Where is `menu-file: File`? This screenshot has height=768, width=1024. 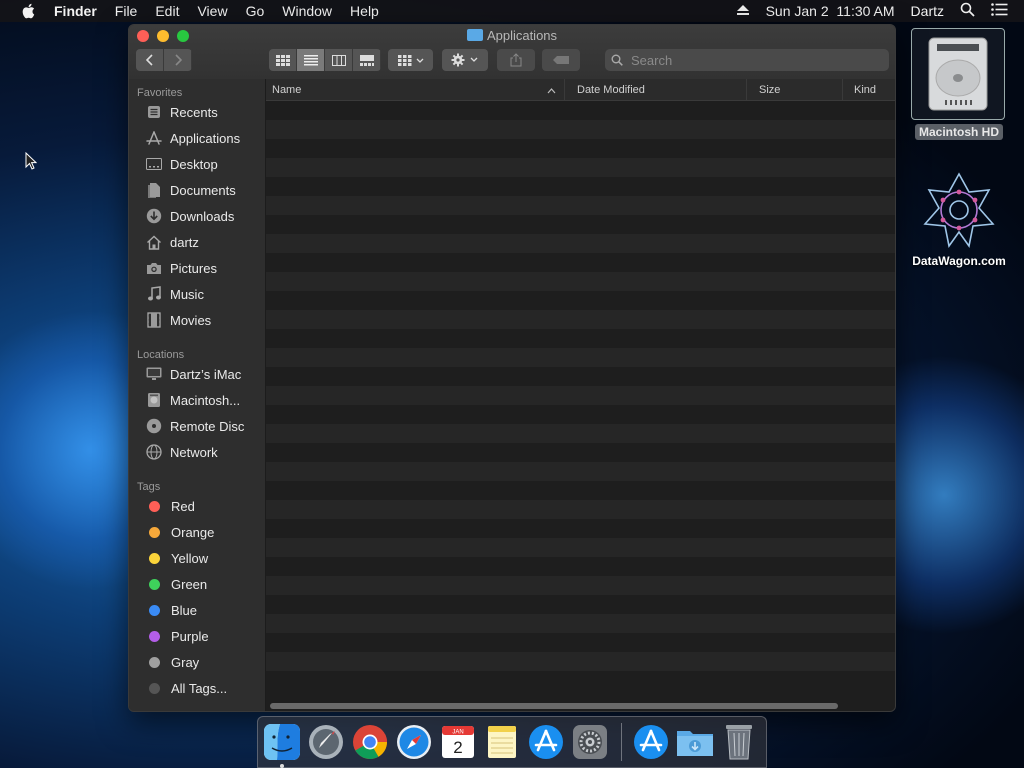
menu-file: File is located at coordinates (126, 11).